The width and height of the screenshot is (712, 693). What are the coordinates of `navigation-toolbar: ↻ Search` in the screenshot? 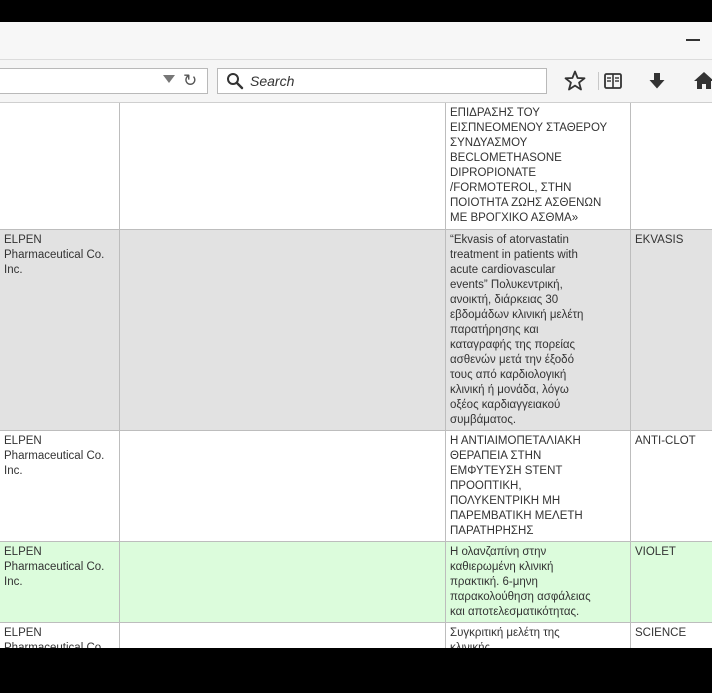 It's located at (356, 81).